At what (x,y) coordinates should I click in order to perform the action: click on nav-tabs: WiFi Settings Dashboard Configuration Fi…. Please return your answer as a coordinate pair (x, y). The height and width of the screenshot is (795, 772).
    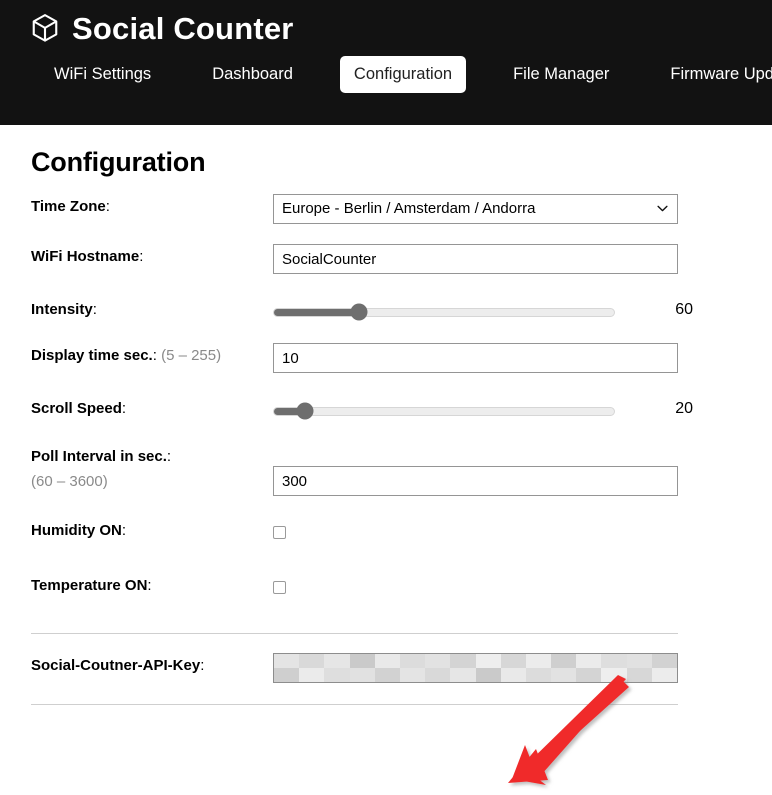
    Looking at the image, I should click on (386, 74).